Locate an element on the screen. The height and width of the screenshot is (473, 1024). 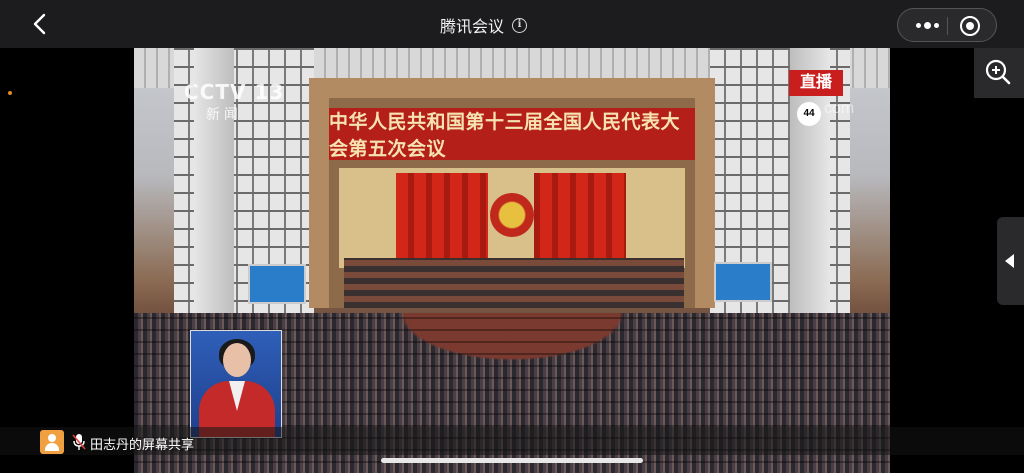
interpreter-face is located at coordinates (237, 360).